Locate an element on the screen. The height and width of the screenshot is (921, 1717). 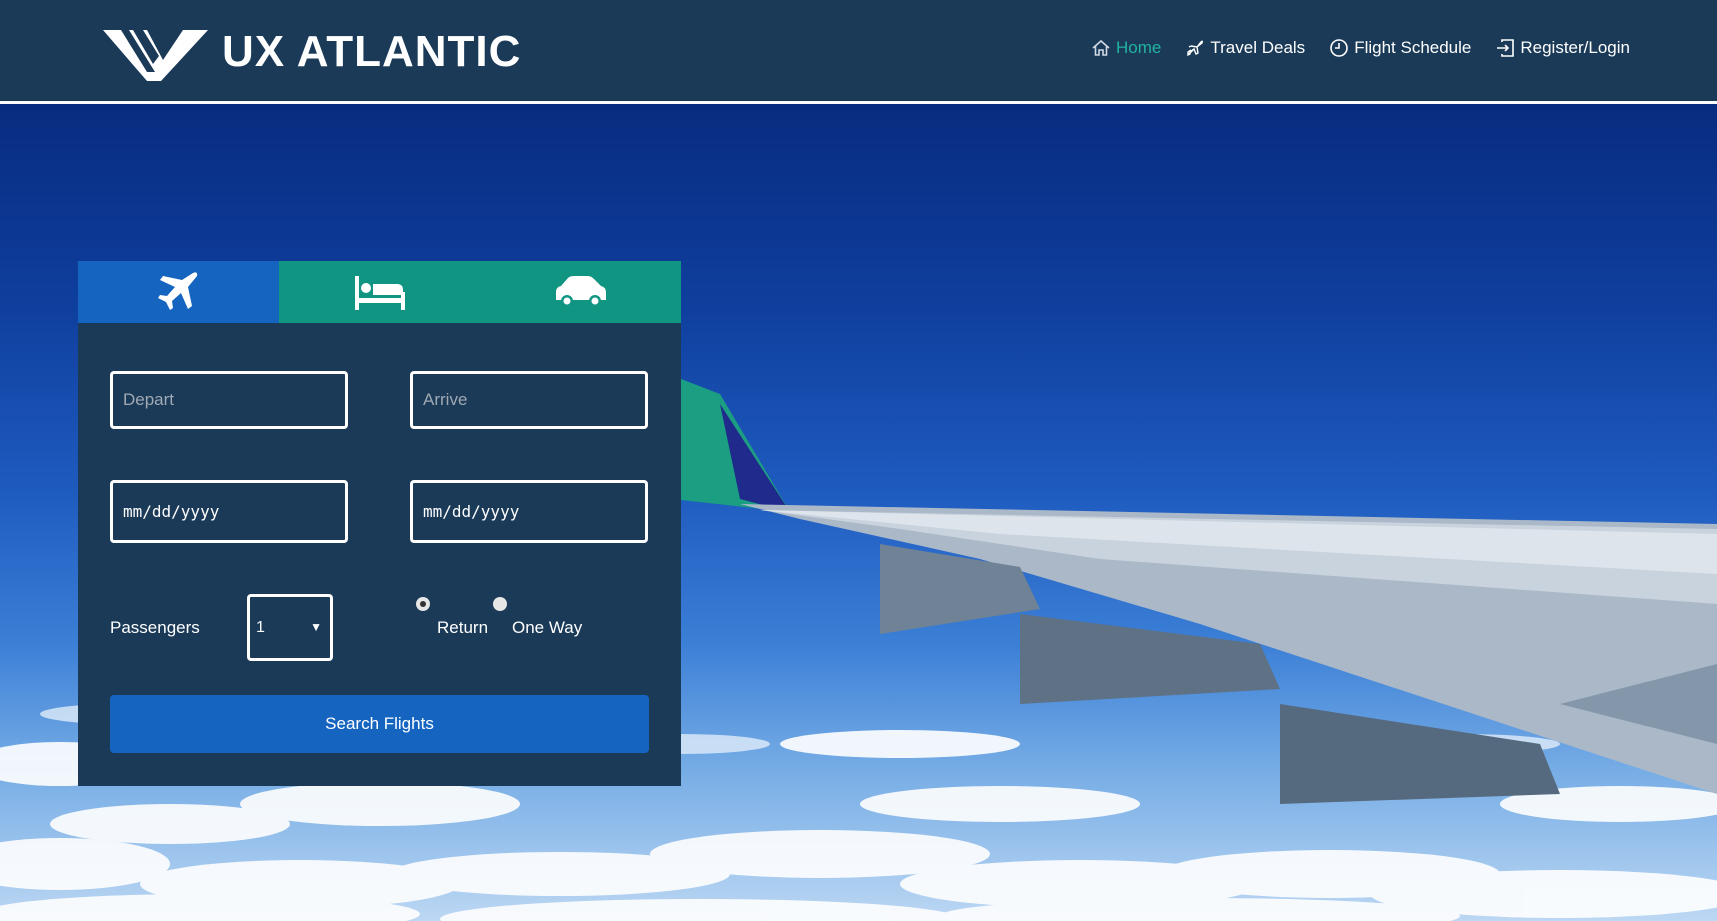
brand-name: UX ATLANTIC is located at coordinates (372, 51).